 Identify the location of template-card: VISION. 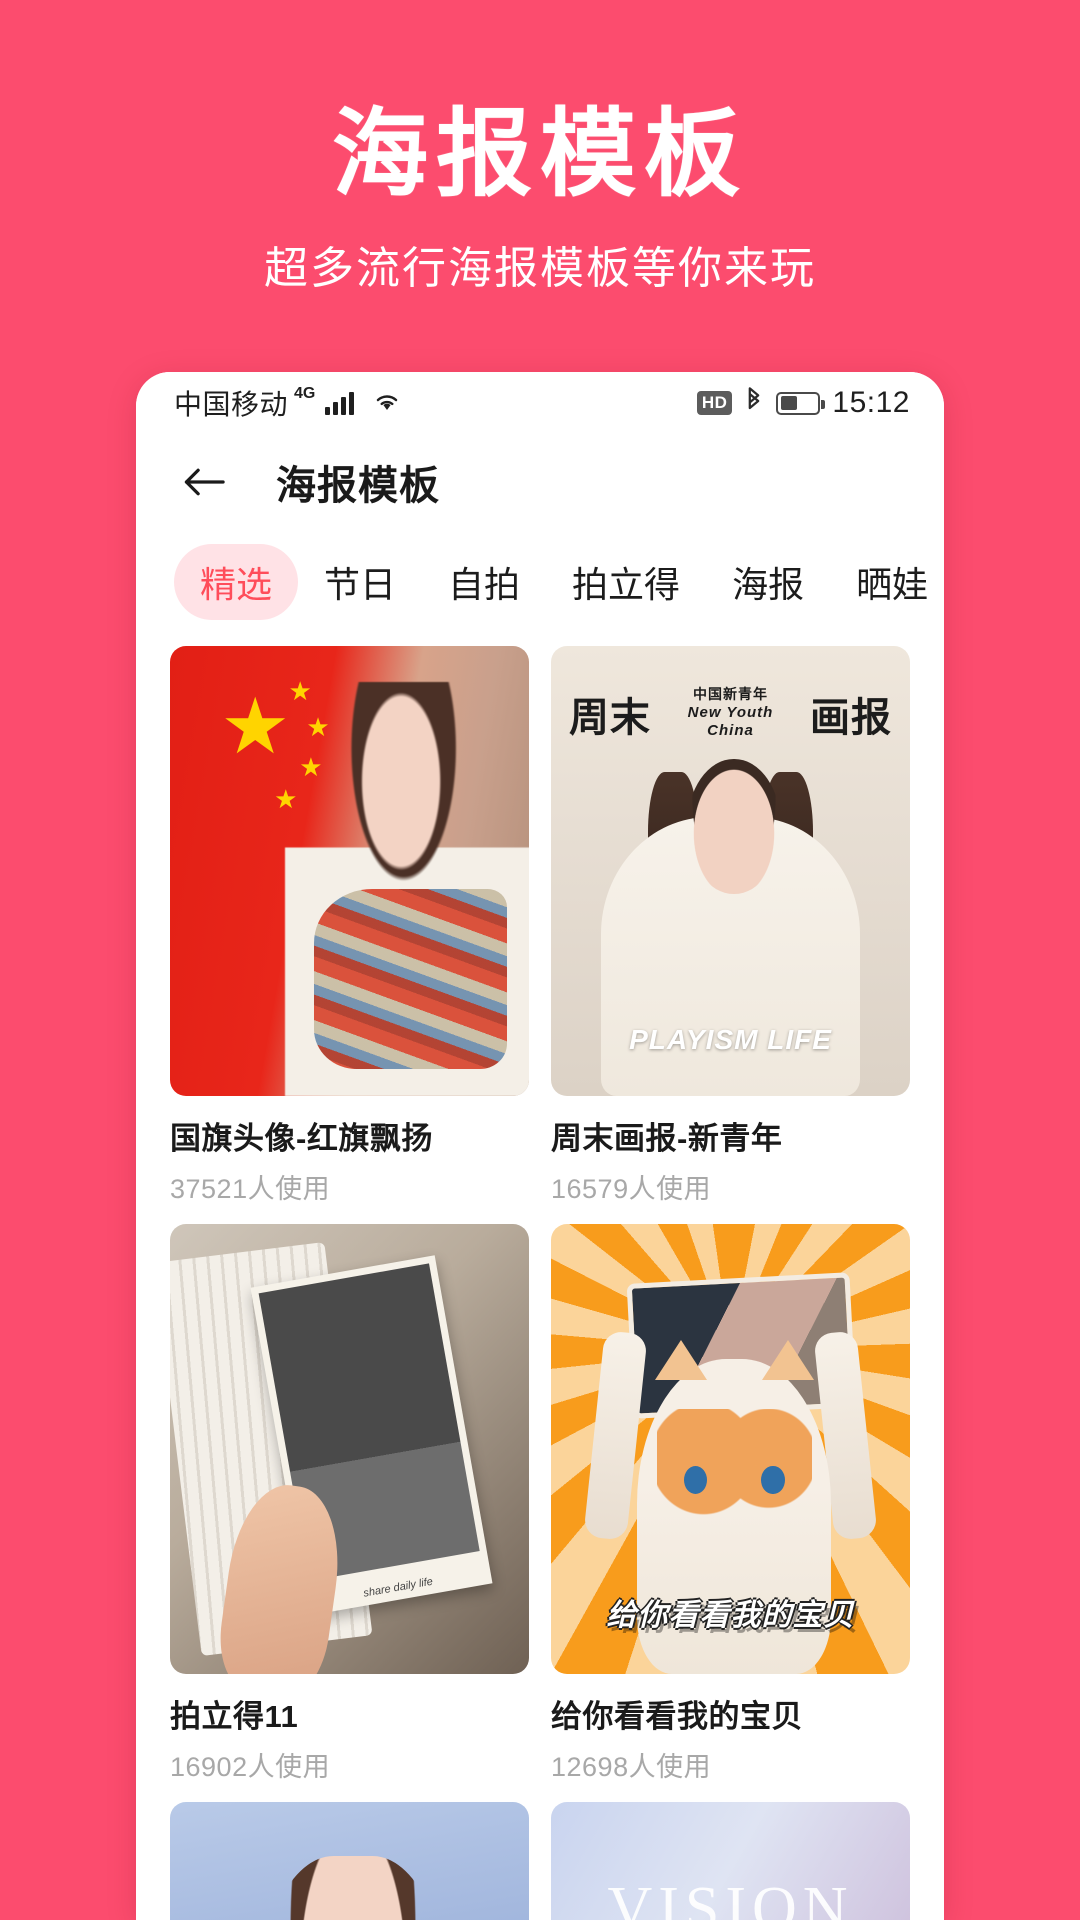
(730, 1861).